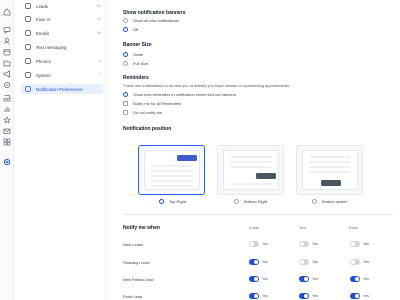  Describe the element at coordinates (142, 112) in the screenshot. I see `reminder-option-none: Do not notify me` at that location.